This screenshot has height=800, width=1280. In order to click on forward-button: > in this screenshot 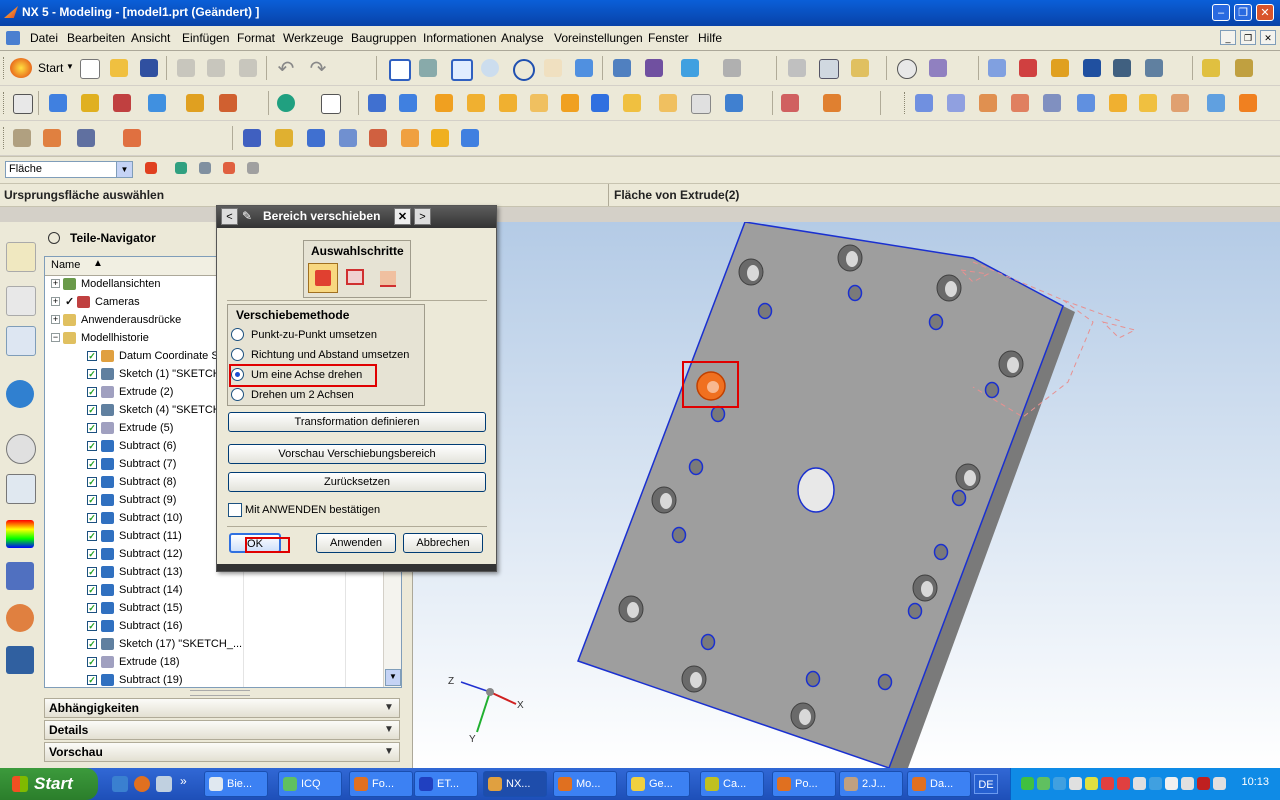, I will do `click(422, 216)`.